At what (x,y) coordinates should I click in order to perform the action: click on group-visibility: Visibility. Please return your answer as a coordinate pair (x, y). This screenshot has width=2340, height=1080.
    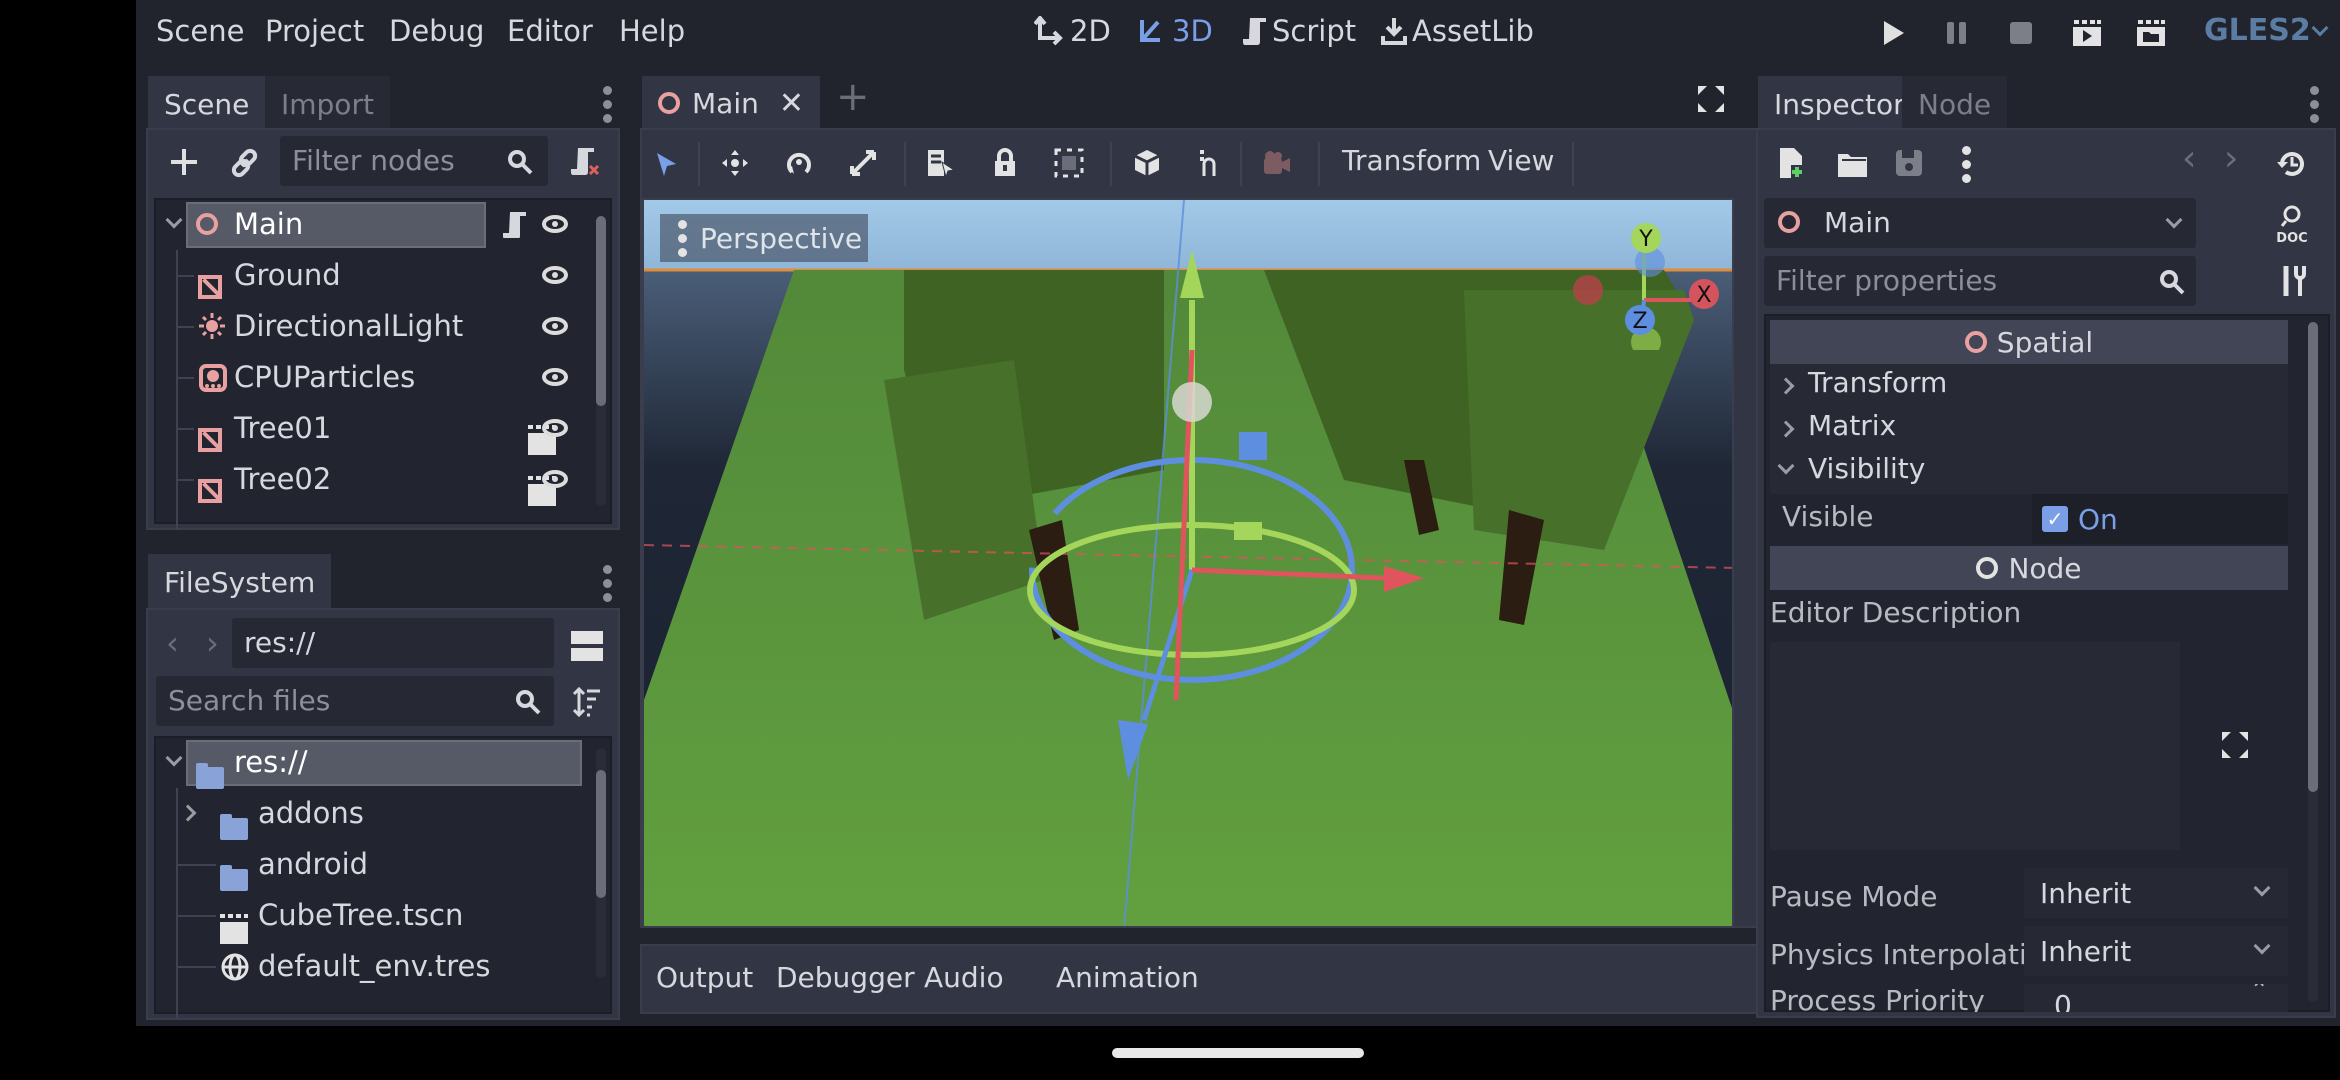
    Looking at the image, I should click on (1851, 468).